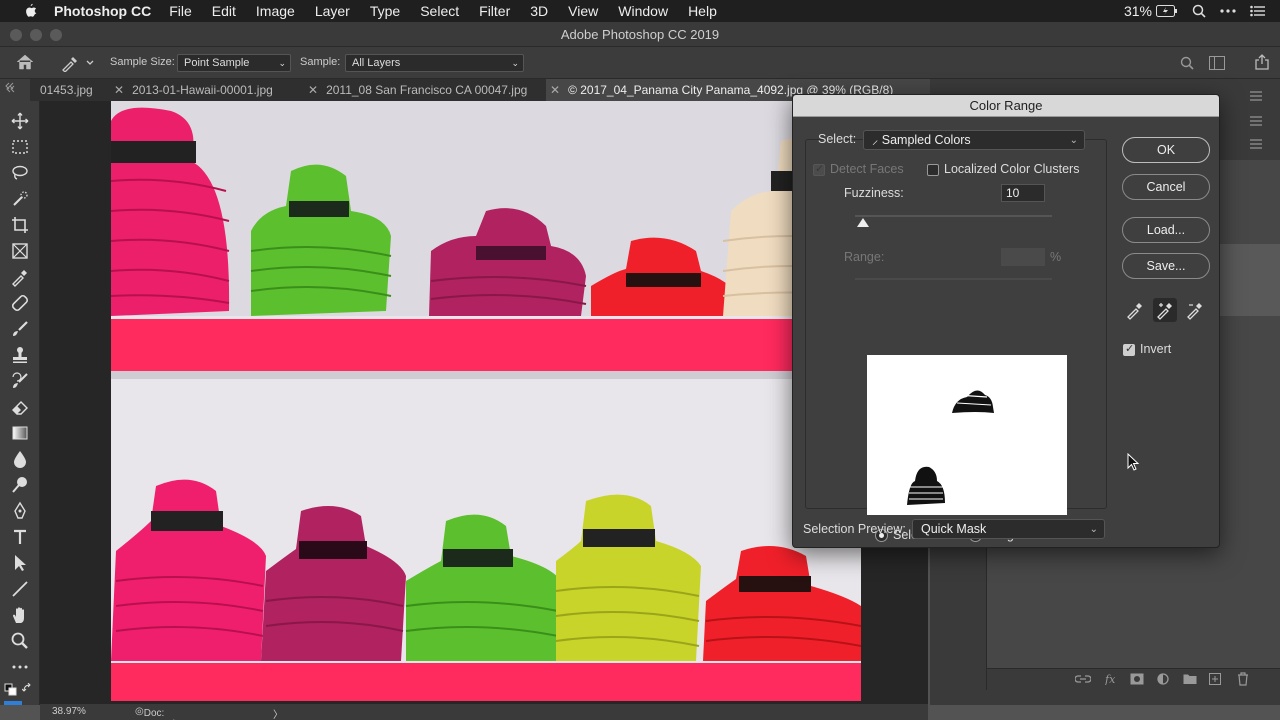 This screenshot has height=720, width=1280. I want to click on default-colors-icon, so click(11, 690).